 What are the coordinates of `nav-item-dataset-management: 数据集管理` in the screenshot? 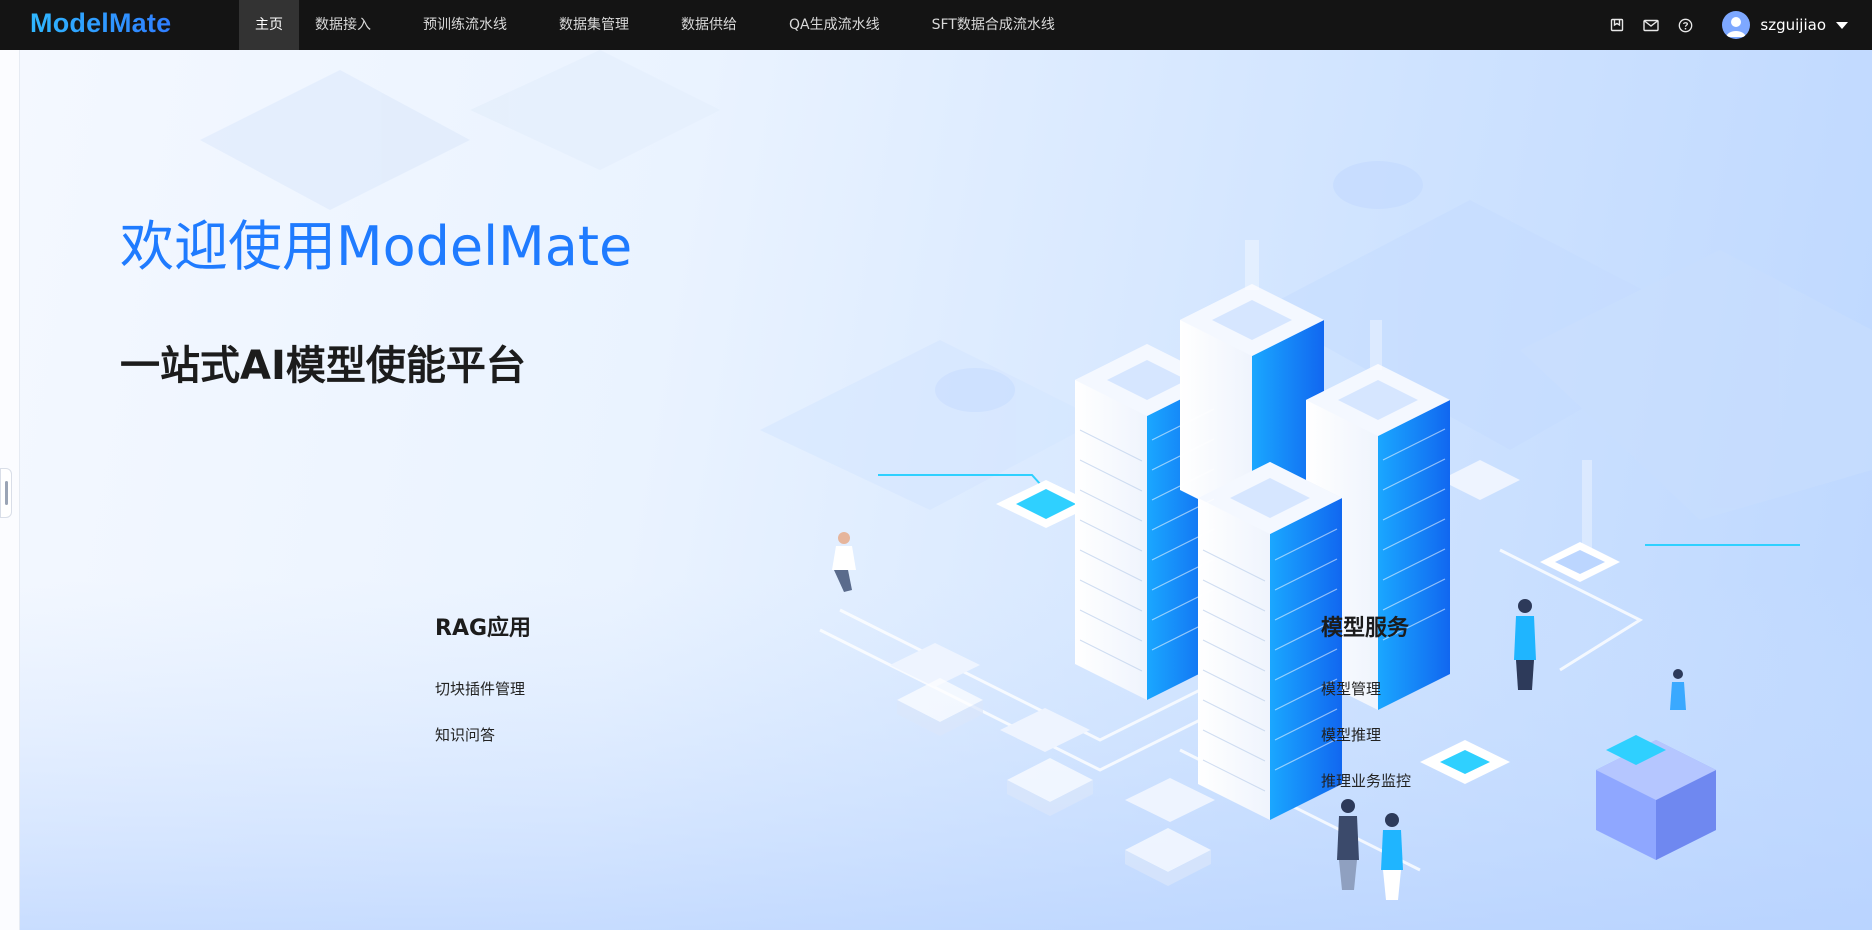 It's located at (594, 25).